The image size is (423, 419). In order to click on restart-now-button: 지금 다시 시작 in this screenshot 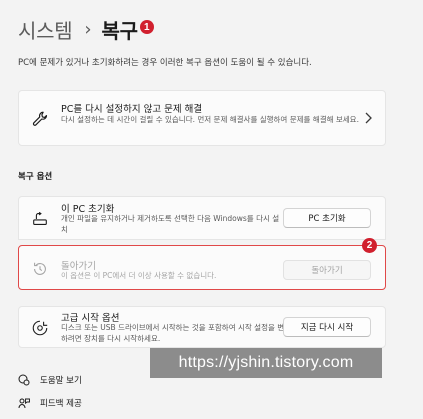, I will do `click(327, 327)`.